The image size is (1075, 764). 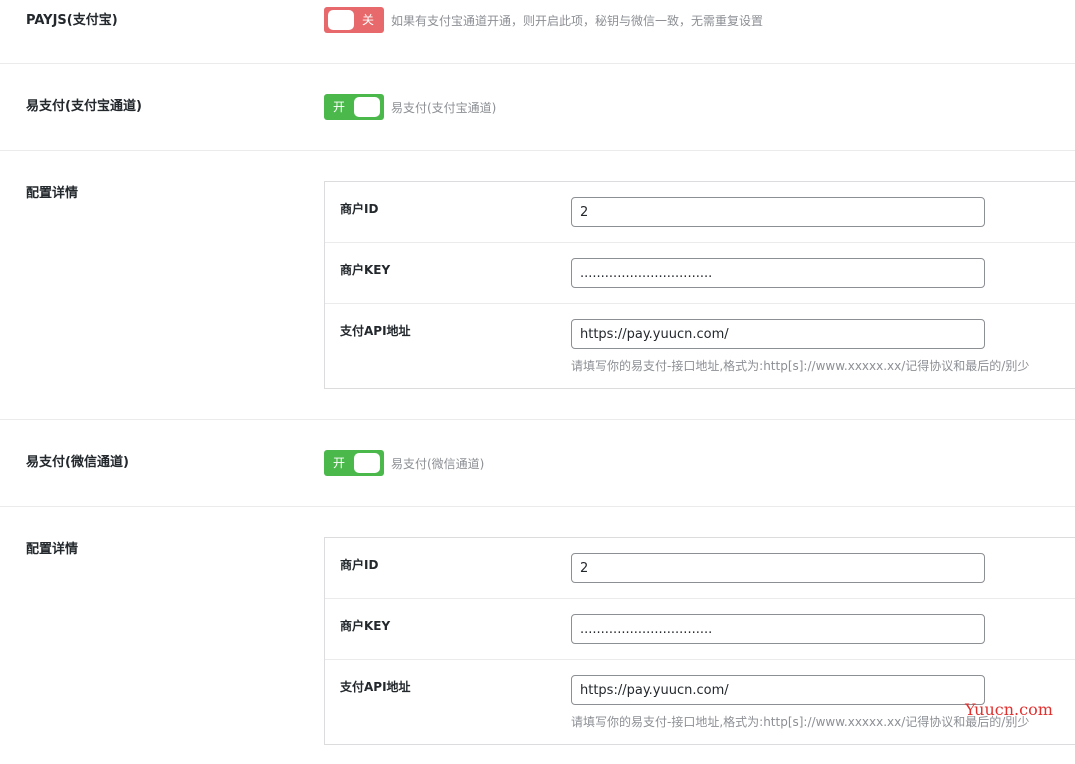 What do you see at coordinates (1009, 709) in the screenshot?
I see `watermark: Yuucn.com` at bounding box center [1009, 709].